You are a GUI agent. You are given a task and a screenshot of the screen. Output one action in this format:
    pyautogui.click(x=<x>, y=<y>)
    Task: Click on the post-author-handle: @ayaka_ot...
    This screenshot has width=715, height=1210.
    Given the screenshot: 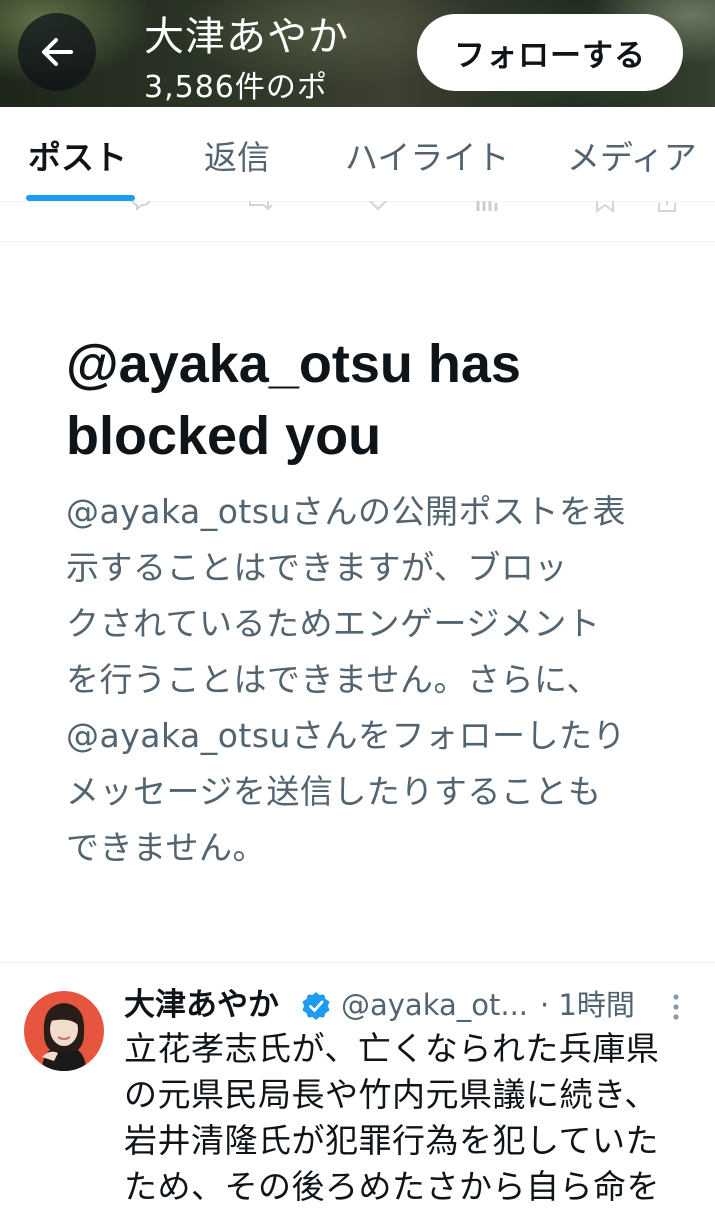 What is the action you would take?
    pyautogui.click(x=434, y=1005)
    